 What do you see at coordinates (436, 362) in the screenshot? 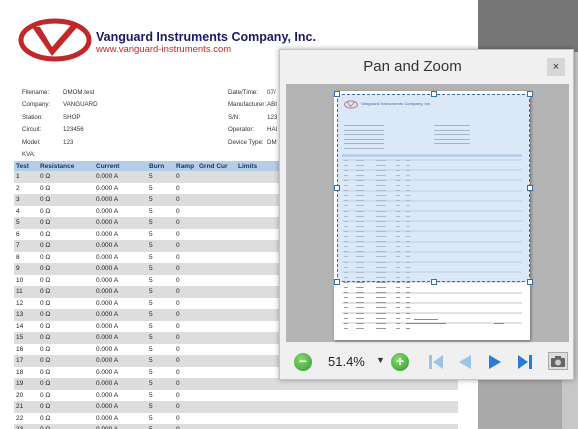
I see `first-page-icon` at bounding box center [436, 362].